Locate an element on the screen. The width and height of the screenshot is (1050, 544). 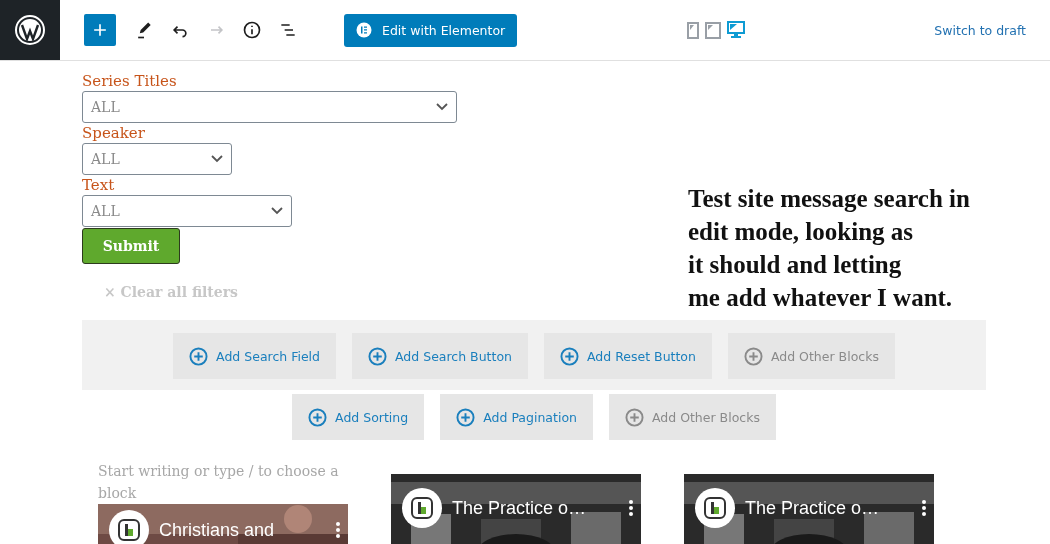
filter-label: Text is located at coordinates (99, 185).